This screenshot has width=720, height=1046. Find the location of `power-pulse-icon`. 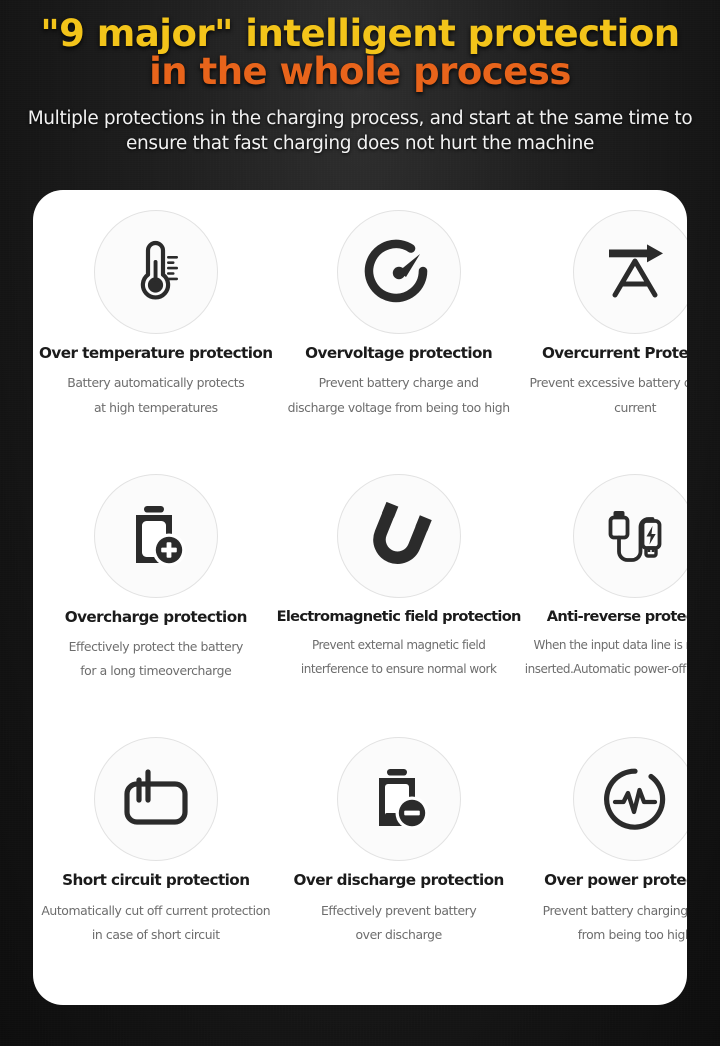

power-pulse-icon is located at coordinates (630, 799).